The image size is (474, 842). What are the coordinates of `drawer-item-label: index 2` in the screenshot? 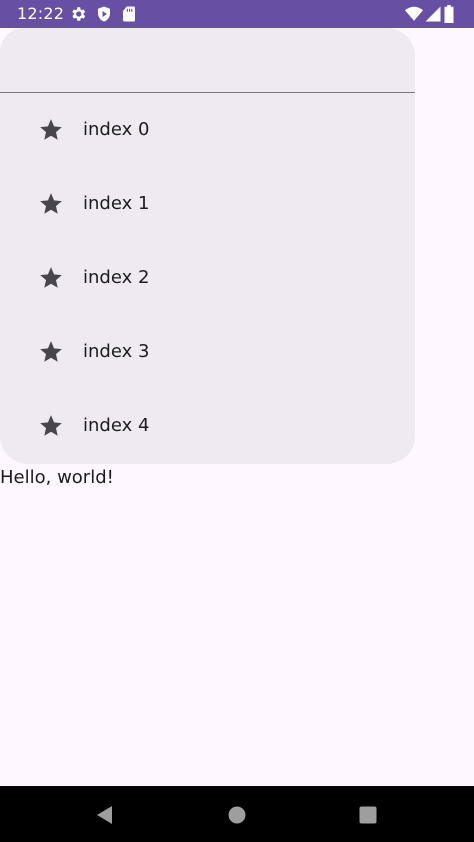 It's located at (116, 277).